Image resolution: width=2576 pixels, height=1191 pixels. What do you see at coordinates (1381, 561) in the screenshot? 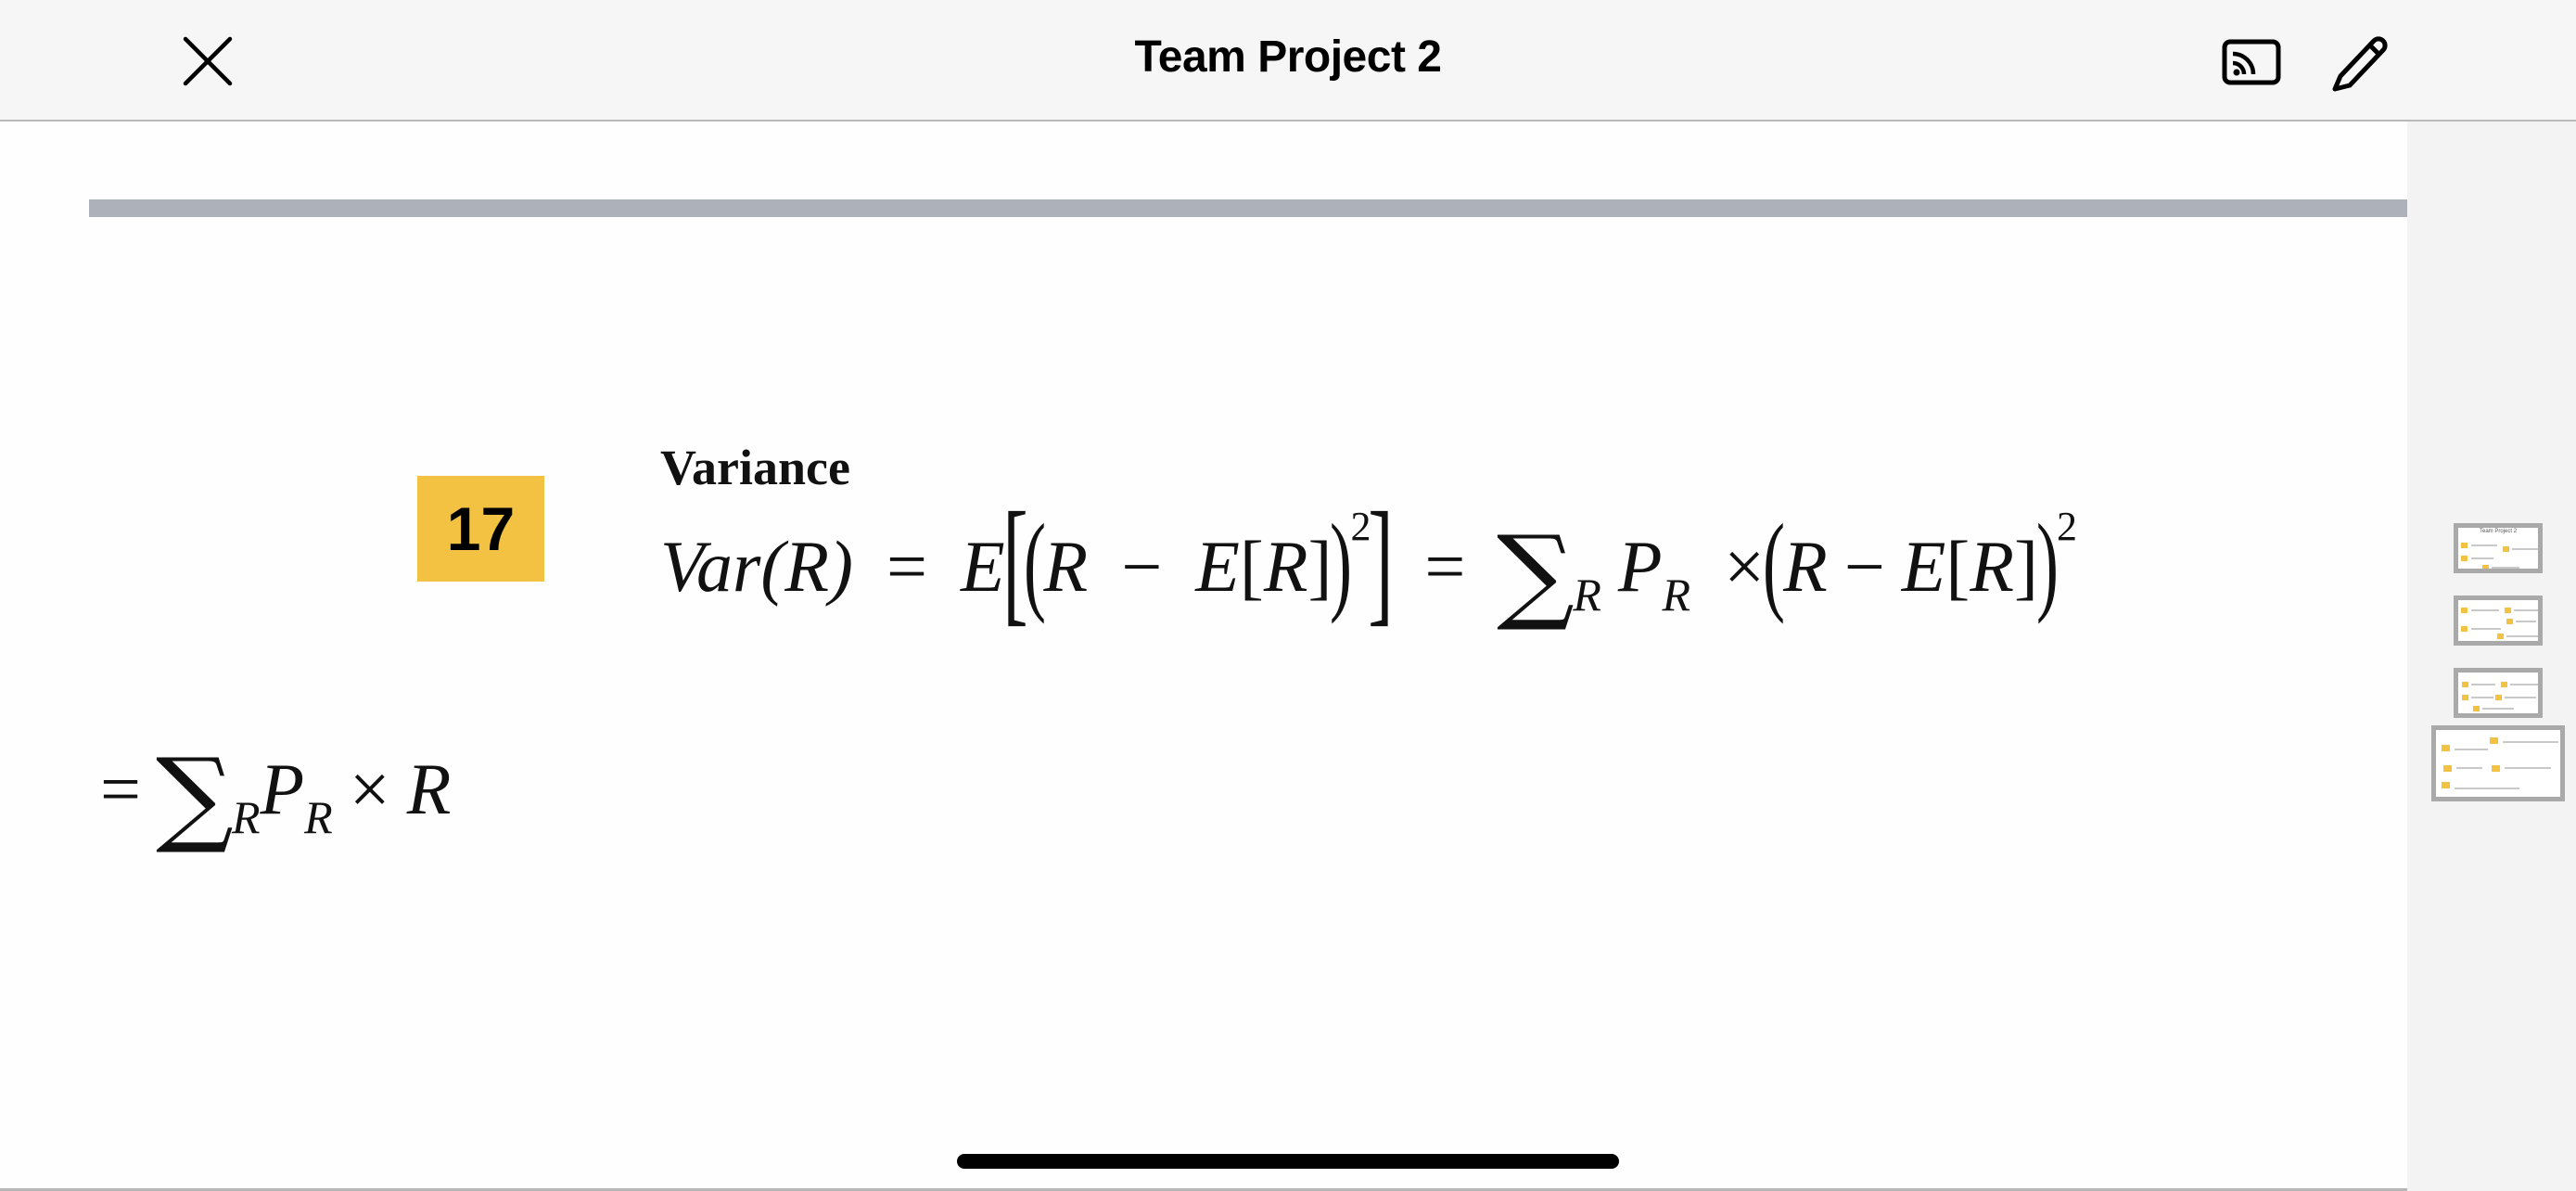
I see `right-bracket: ]` at bounding box center [1381, 561].